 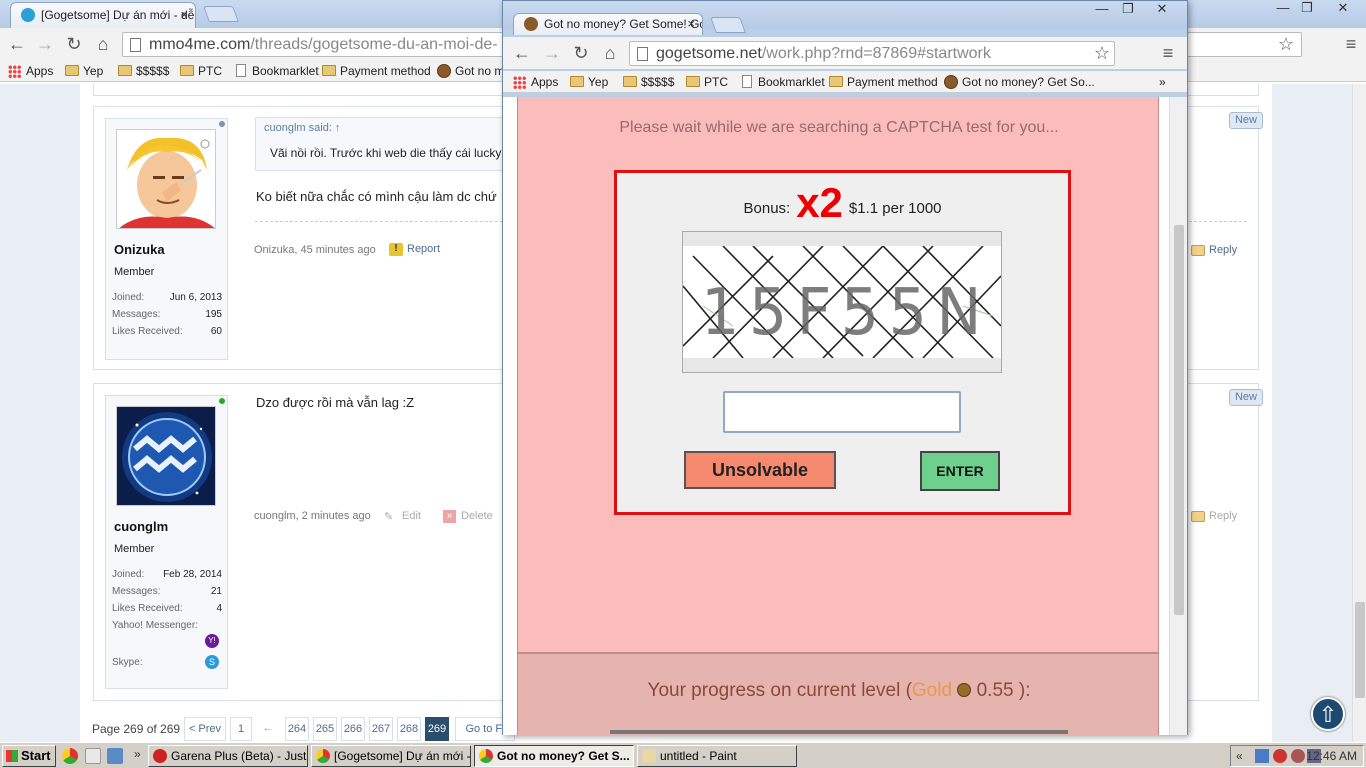 What do you see at coordinates (960, 471) in the screenshot?
I see `enter-button: ENTER` at bounding box center [960, 471].